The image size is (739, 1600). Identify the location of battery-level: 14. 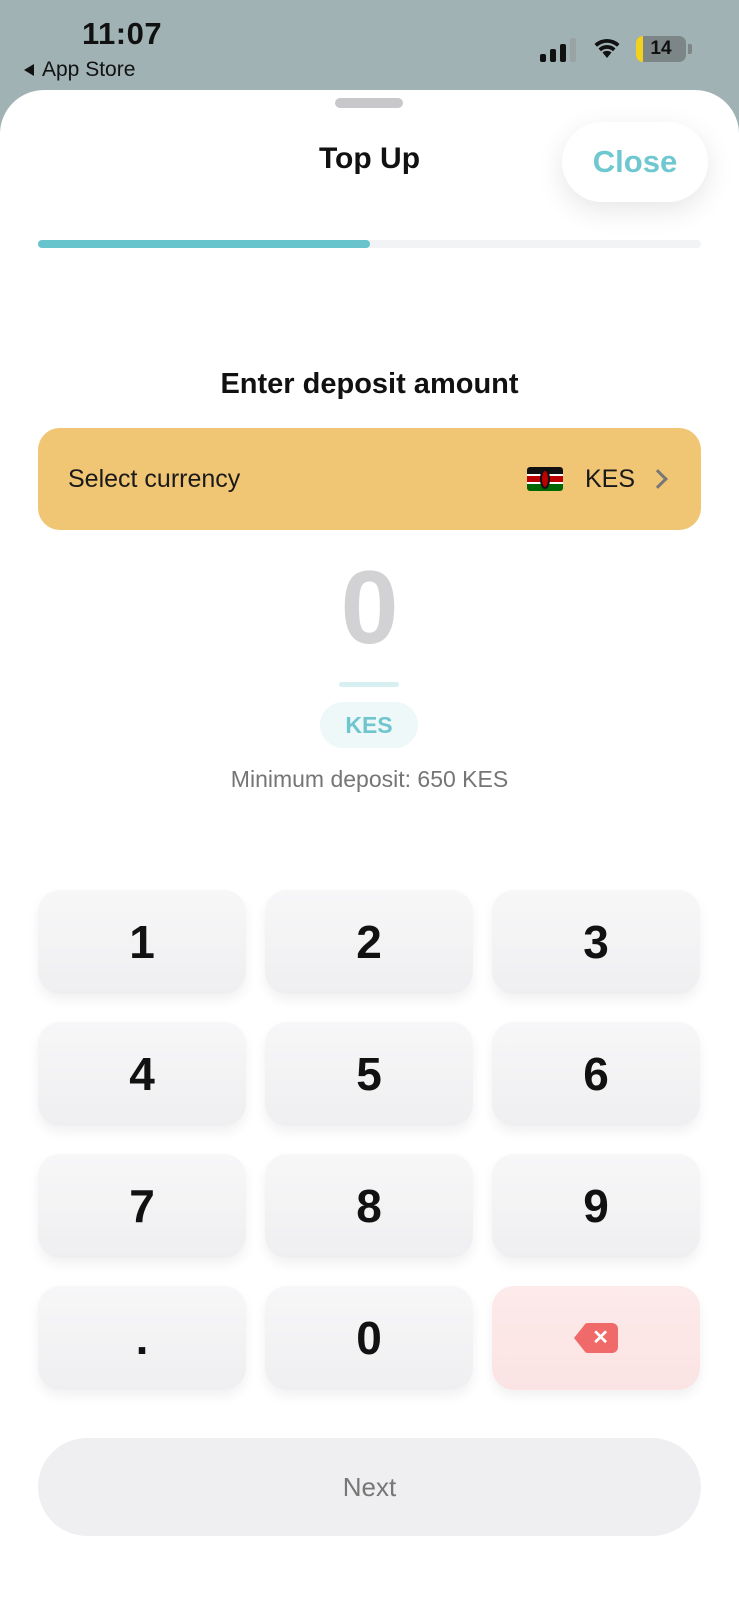
(661, 48).